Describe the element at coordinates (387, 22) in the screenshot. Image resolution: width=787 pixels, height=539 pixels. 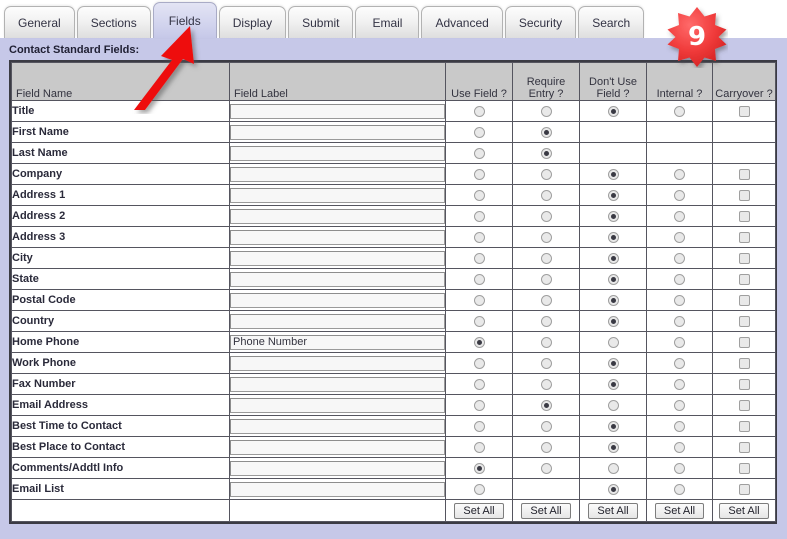
I see `tab-email: Email` at that location.